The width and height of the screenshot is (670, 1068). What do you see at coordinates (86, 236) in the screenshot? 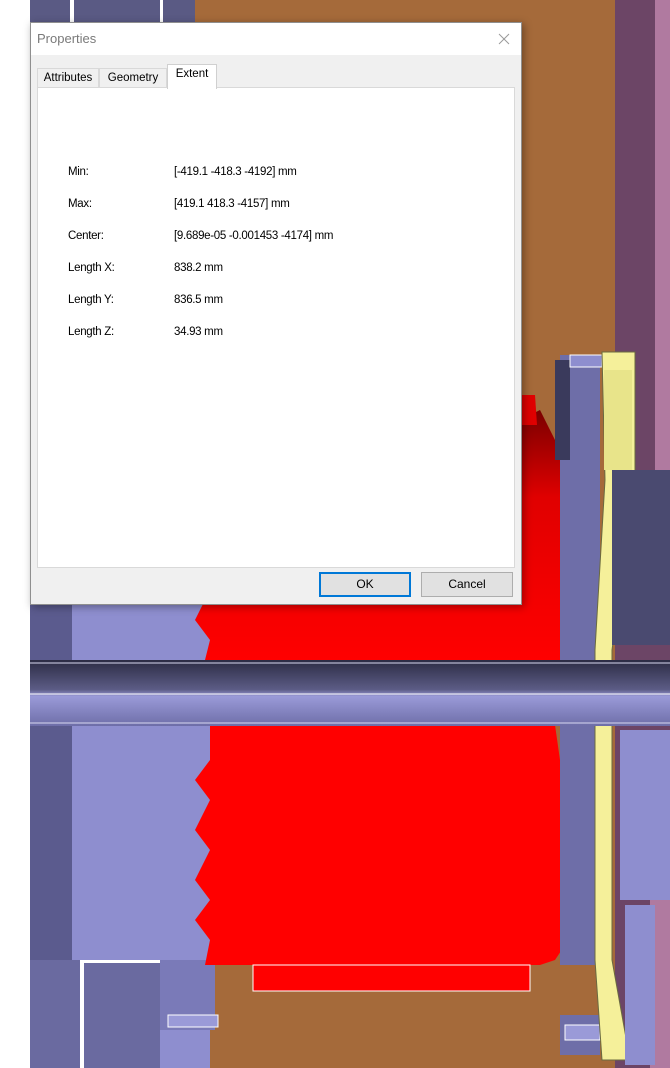
I see `row-label: Center:` at bounding box center [86, 236].